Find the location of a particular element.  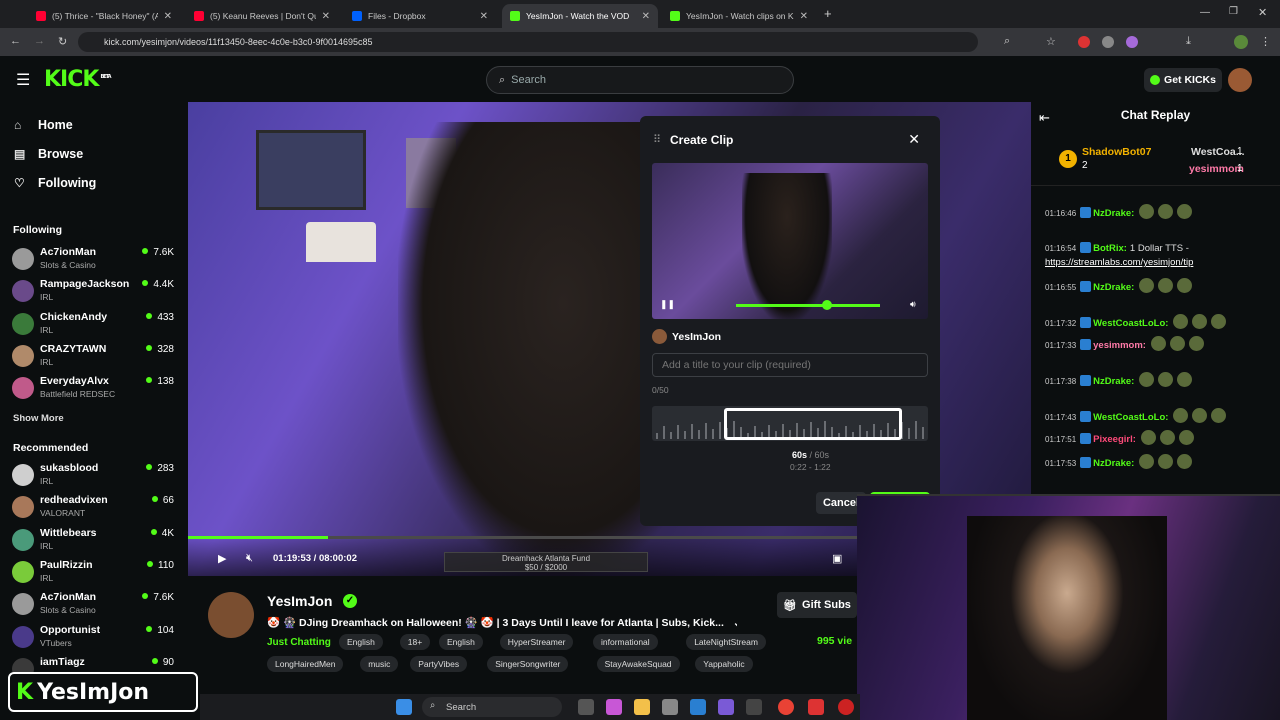

chat-username: Pixeegirl: is located at coordinates (1114, 439).